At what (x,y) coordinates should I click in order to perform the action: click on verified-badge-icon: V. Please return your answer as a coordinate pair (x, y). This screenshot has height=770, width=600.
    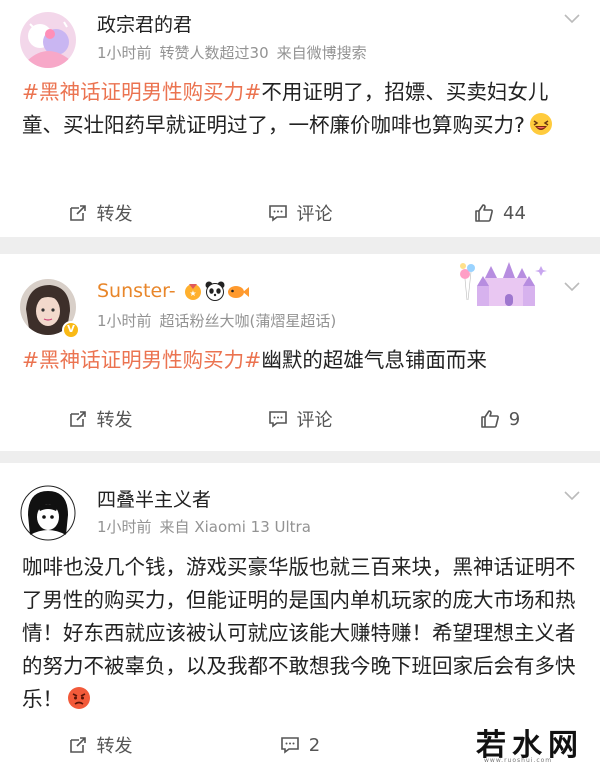
    Looking at the image, I should click on (71, 330).